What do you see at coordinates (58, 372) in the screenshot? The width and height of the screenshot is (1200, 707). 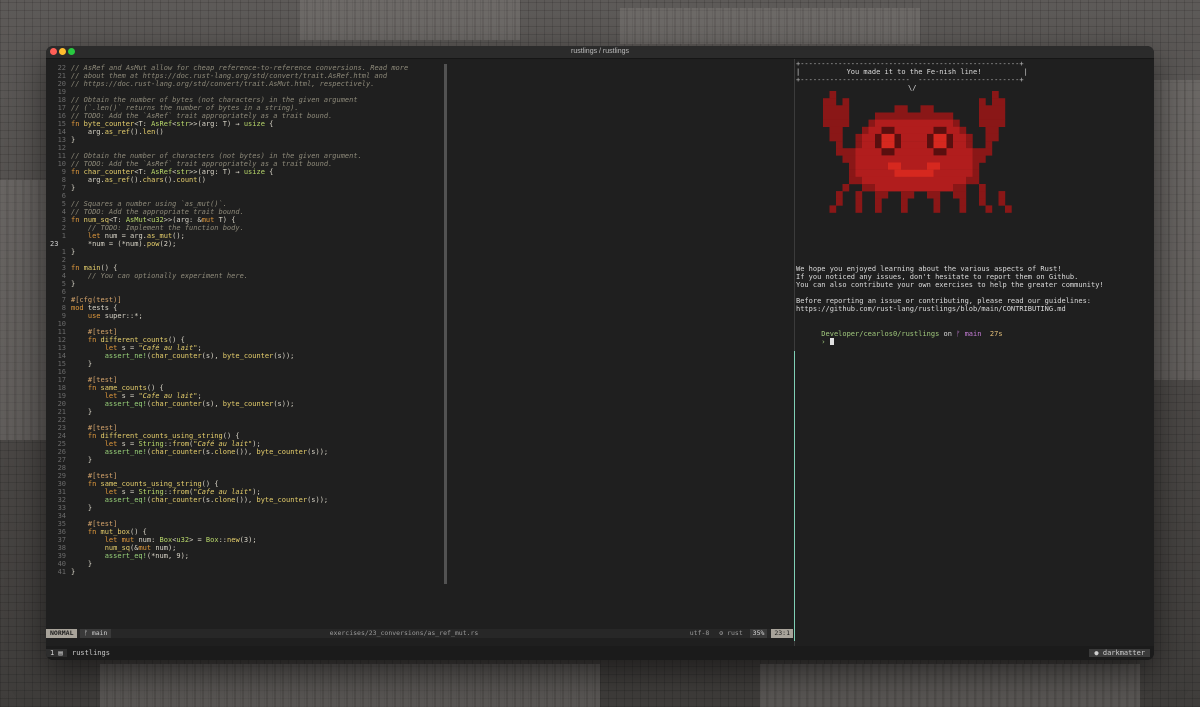 I see `code-line: 16` at bounding box center [58, 372].